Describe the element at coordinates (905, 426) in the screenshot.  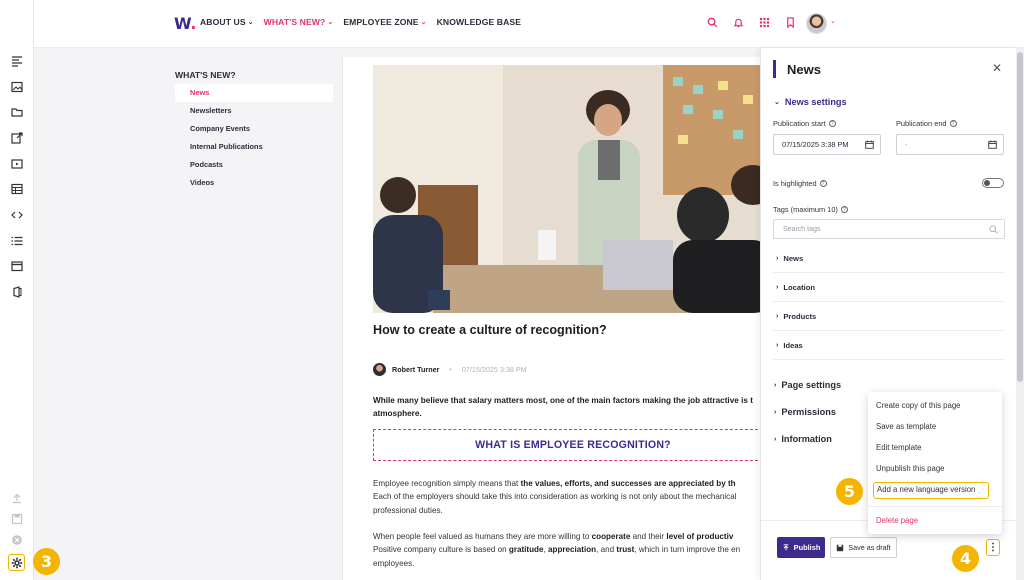
I see `menu-save-as-template: Save as template` at that location.